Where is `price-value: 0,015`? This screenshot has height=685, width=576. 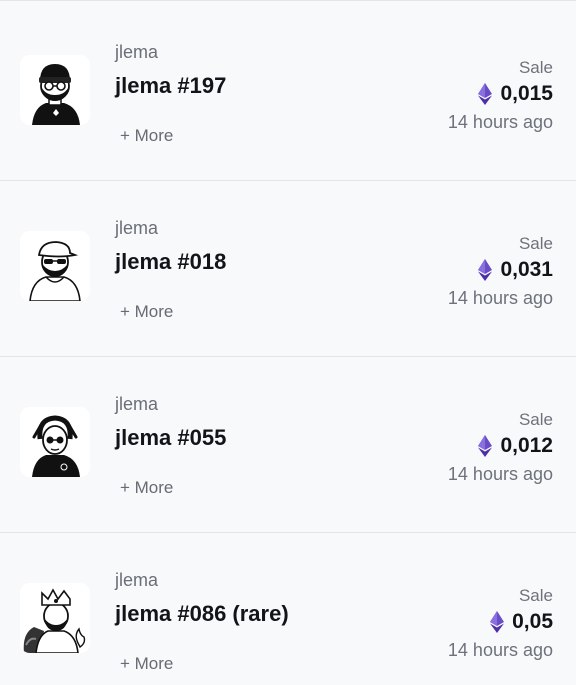
price-value: 0,015 is located at coordinates (526, 93).